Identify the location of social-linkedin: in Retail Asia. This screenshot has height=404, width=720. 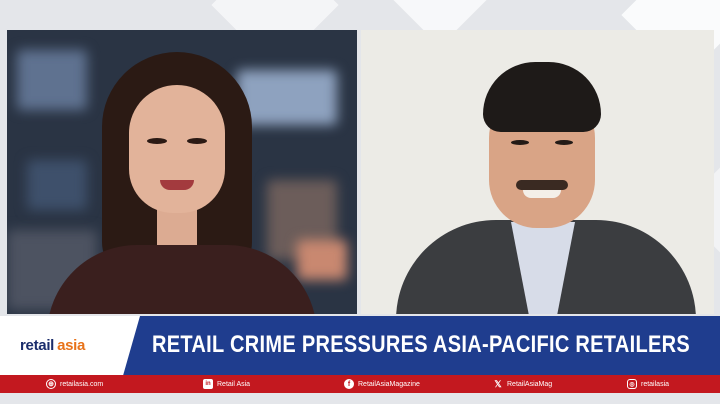
(226, 384).